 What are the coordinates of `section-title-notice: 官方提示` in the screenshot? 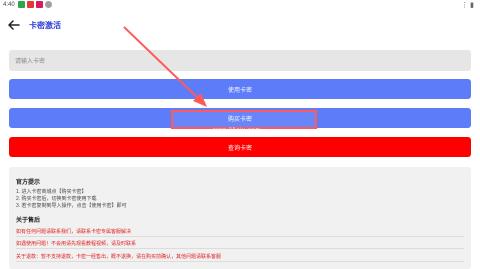 It's located at (28, 183).